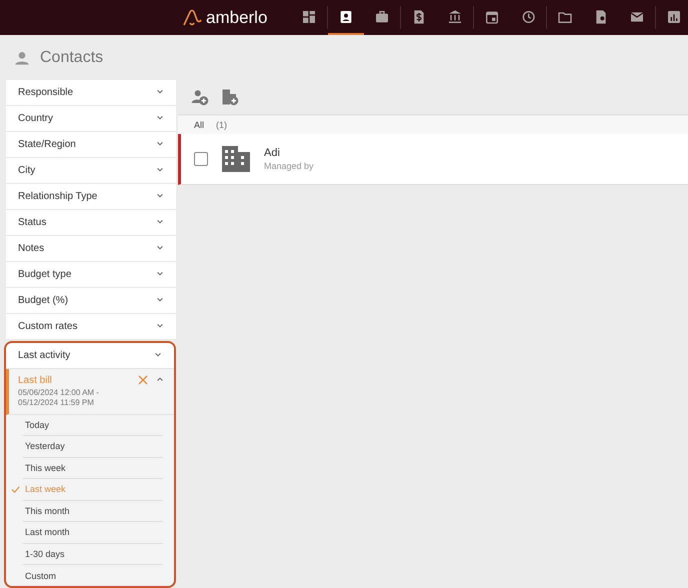 Image resolution: width=688 pixels, height=588 pixels. Describe the element at coordinates (47, 144) in the screenshot. I see `filter-label: State/Region` at that location.